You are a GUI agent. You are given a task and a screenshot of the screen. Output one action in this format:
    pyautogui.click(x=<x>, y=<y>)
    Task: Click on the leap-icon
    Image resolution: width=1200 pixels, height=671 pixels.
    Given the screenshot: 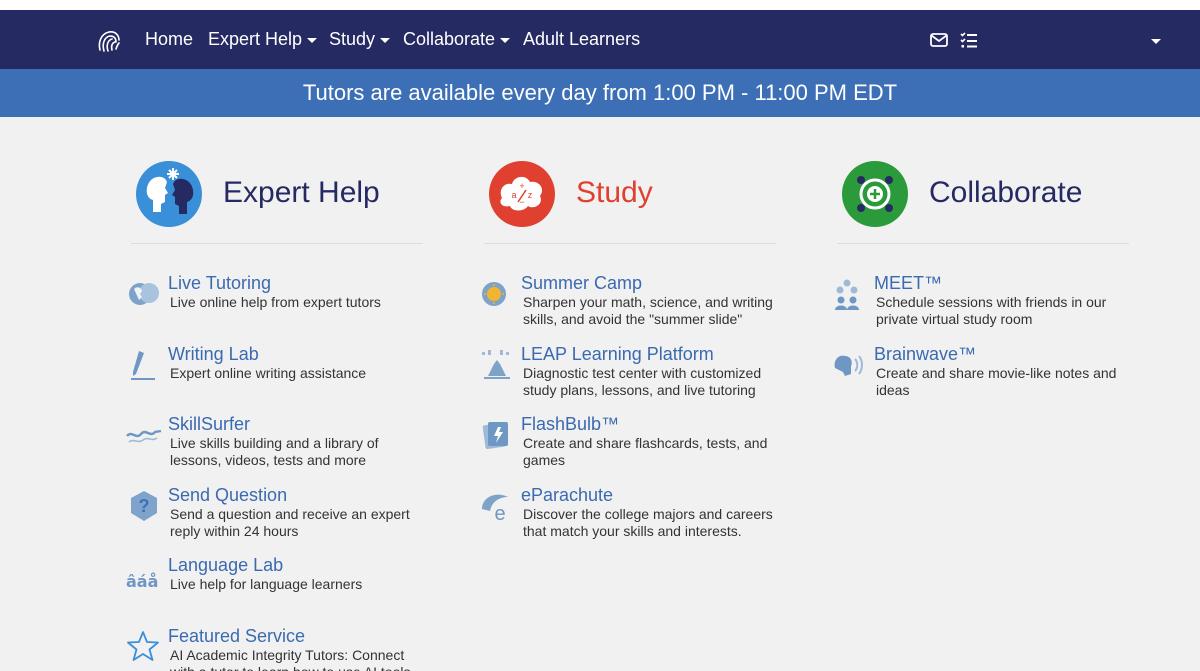 What is the action you would take?
    pyautogui.click(x=496, y=364)
    